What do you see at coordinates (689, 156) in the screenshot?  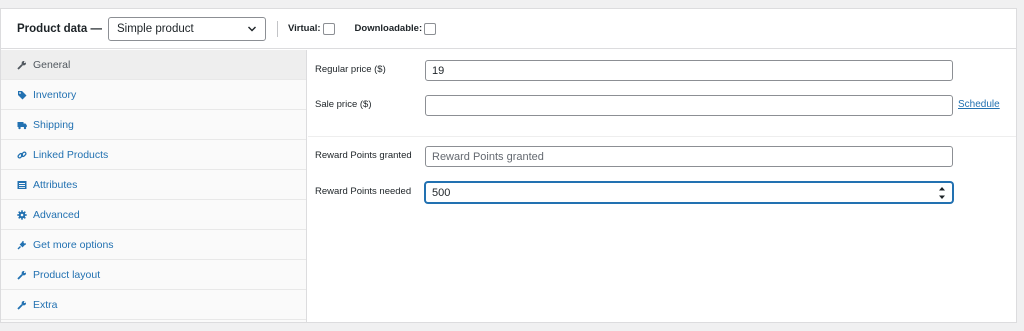 I see `reward-points-granted-input: Reward Points granted` at bounding box center [689, 156].